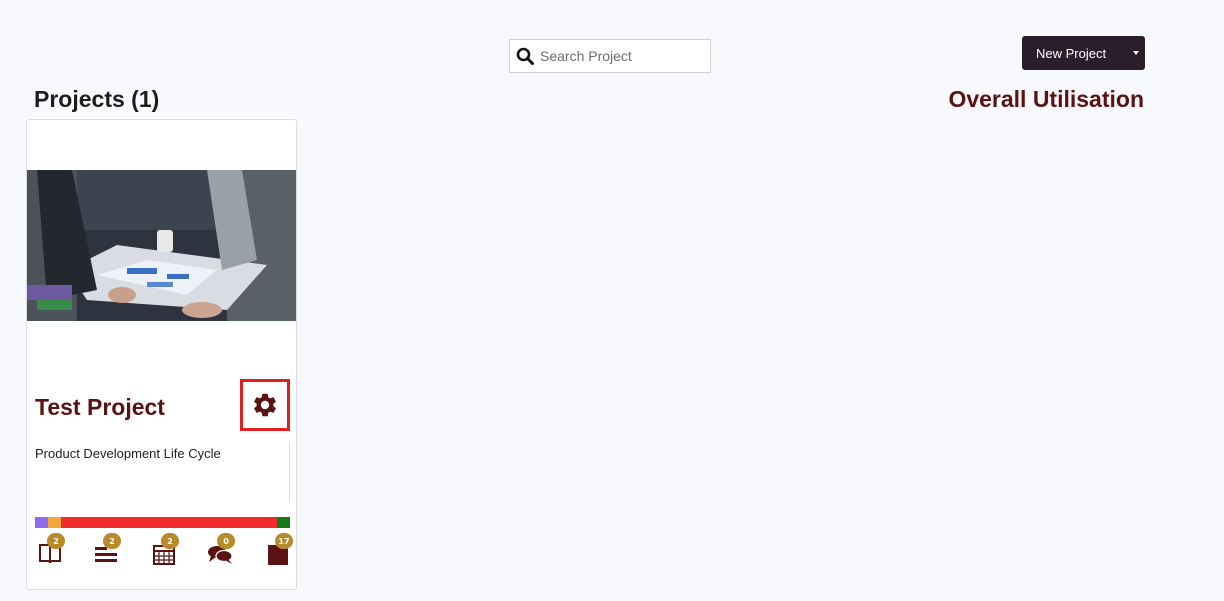 The height and width of the screenshot is (601, 1224). I want to click on projects-heading: Projects (1), so click(97, 99).